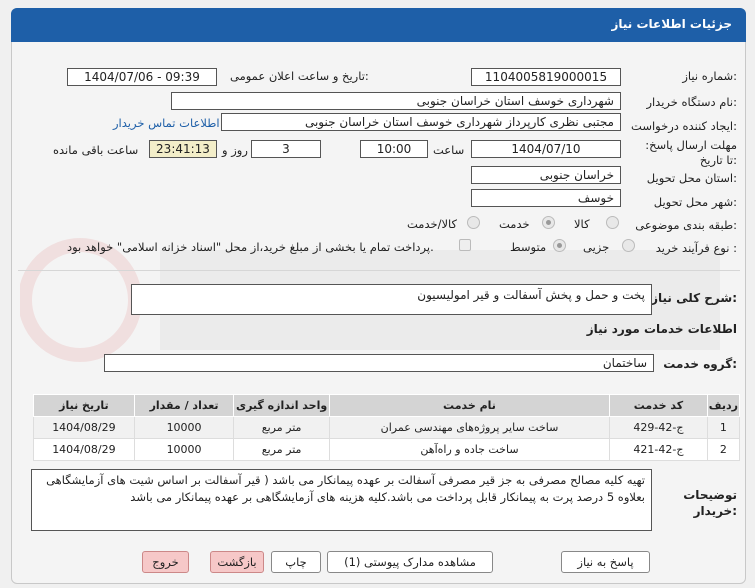 Image resolution: width=755 pixels, height=588 pixels. Describe the element at coordinates (449, 150) in the screenshot. I see `time-label: ساعت` at that location.